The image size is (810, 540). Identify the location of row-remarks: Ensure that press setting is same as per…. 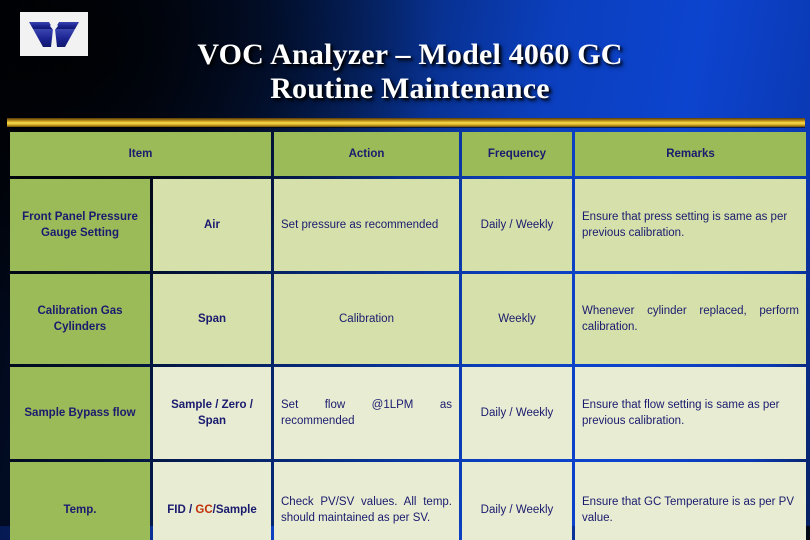
(690, 225).